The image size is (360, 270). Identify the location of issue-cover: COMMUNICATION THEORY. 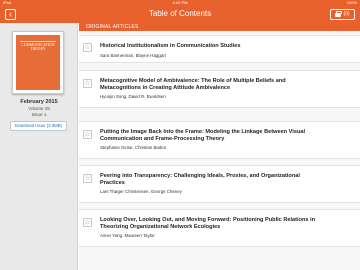
(38, 62).